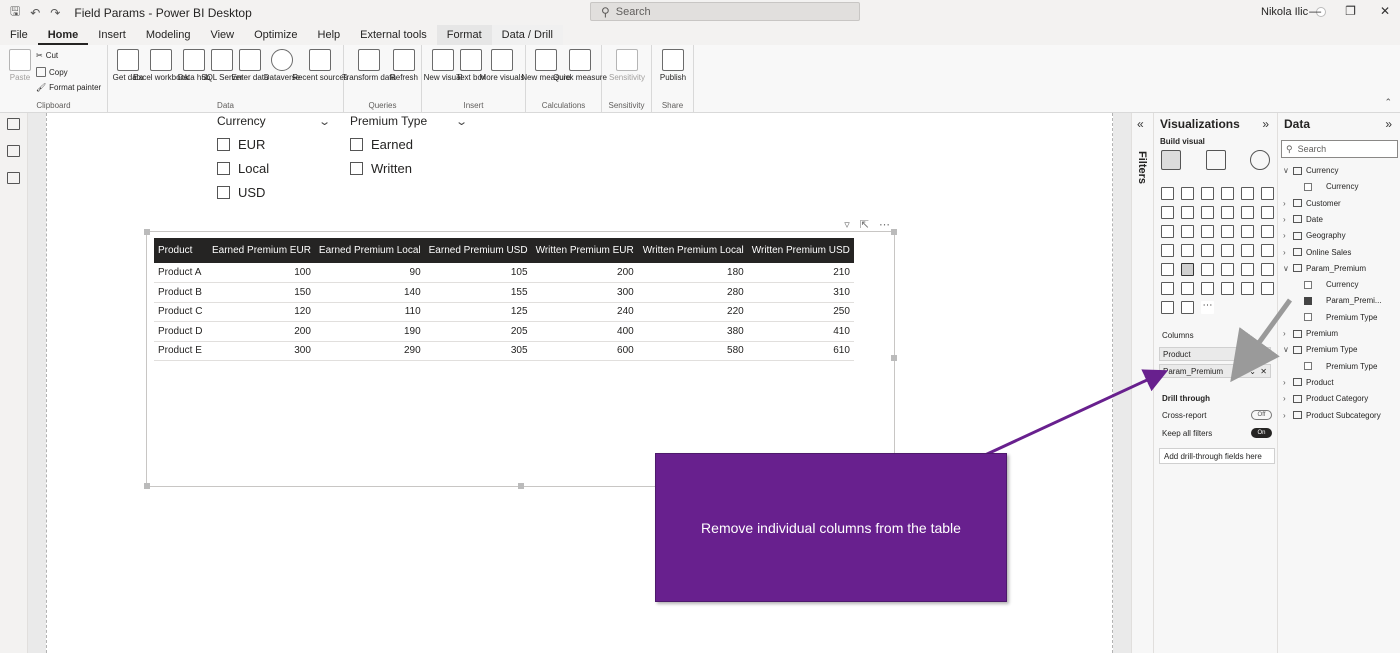 Image resolution: width=1400 pixels, height=653 pixels. I want to click on tab-home: Home, so click(63, 35).